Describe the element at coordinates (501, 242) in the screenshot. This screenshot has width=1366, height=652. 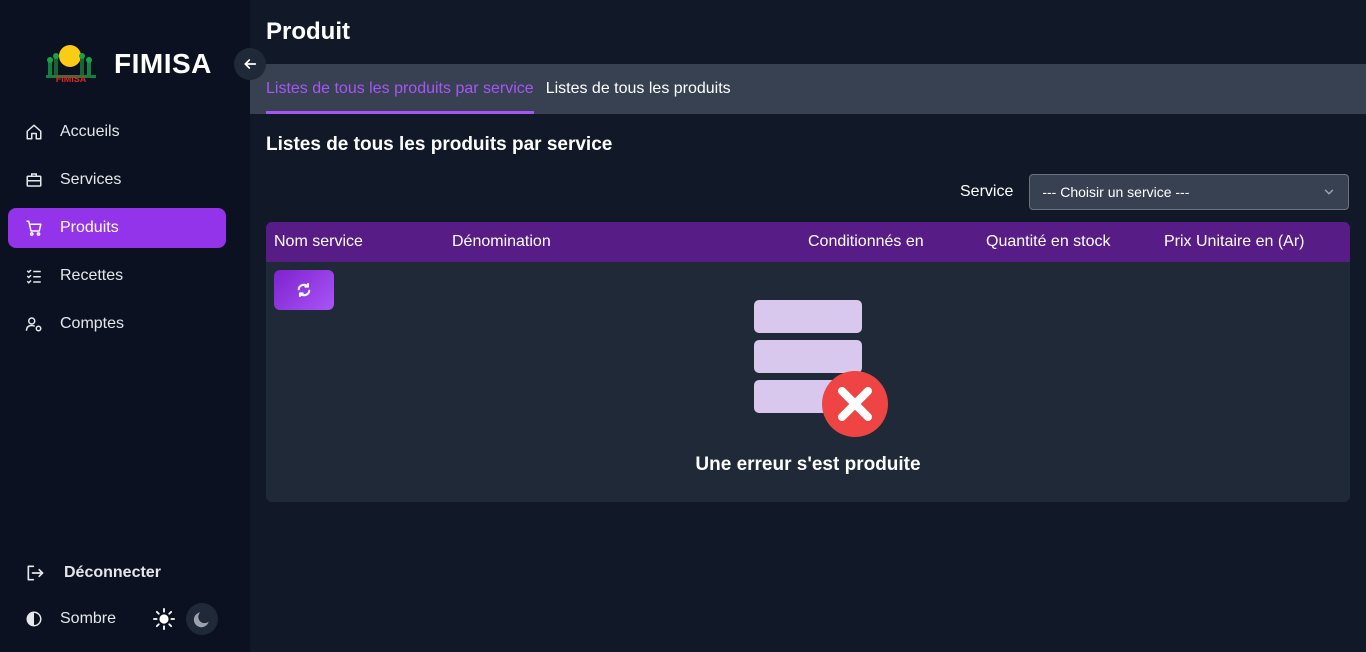
I see `column-header-denomination: Dénomination` at that location.